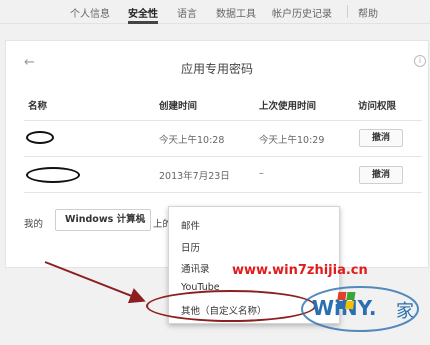  I want to click on annotation-circle, so click(231, 306).